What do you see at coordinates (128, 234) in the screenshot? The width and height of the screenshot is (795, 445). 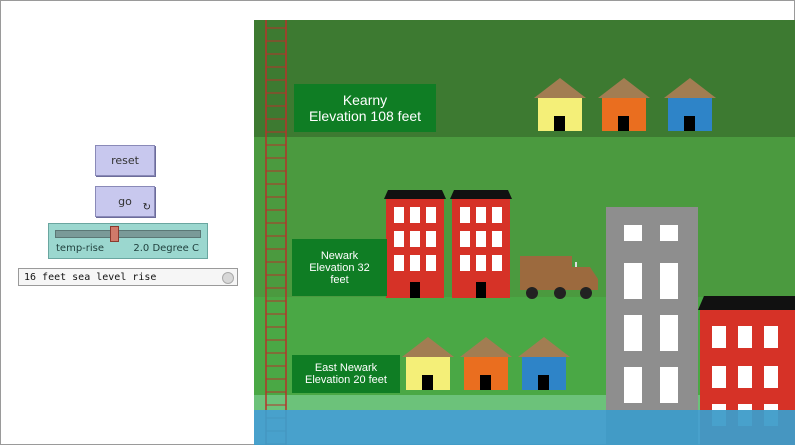 I see `slider-track` at bounding box center [128, 234].